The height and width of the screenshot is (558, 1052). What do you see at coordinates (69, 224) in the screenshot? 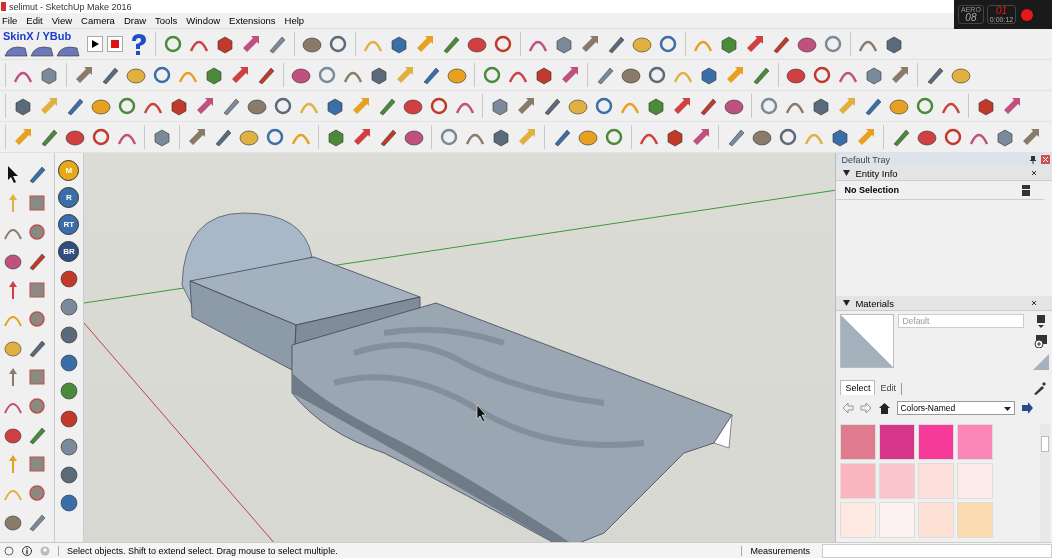
I see `plugin-badge-button: RT` at bounding box center [69, 224].